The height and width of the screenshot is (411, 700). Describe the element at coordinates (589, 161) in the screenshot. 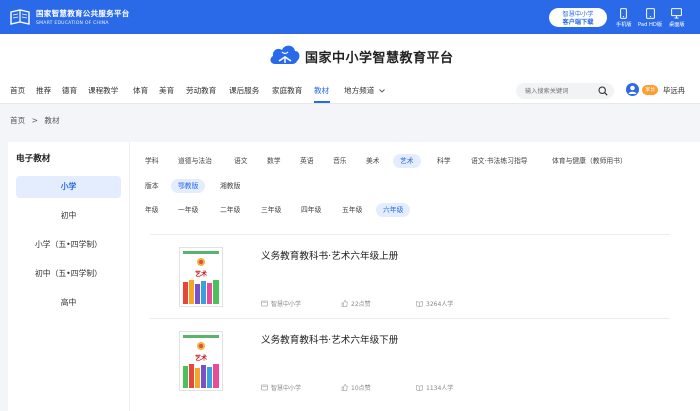

I see `subject-chip-pe-teacher: 体育与健康（教师用书）` at that location.